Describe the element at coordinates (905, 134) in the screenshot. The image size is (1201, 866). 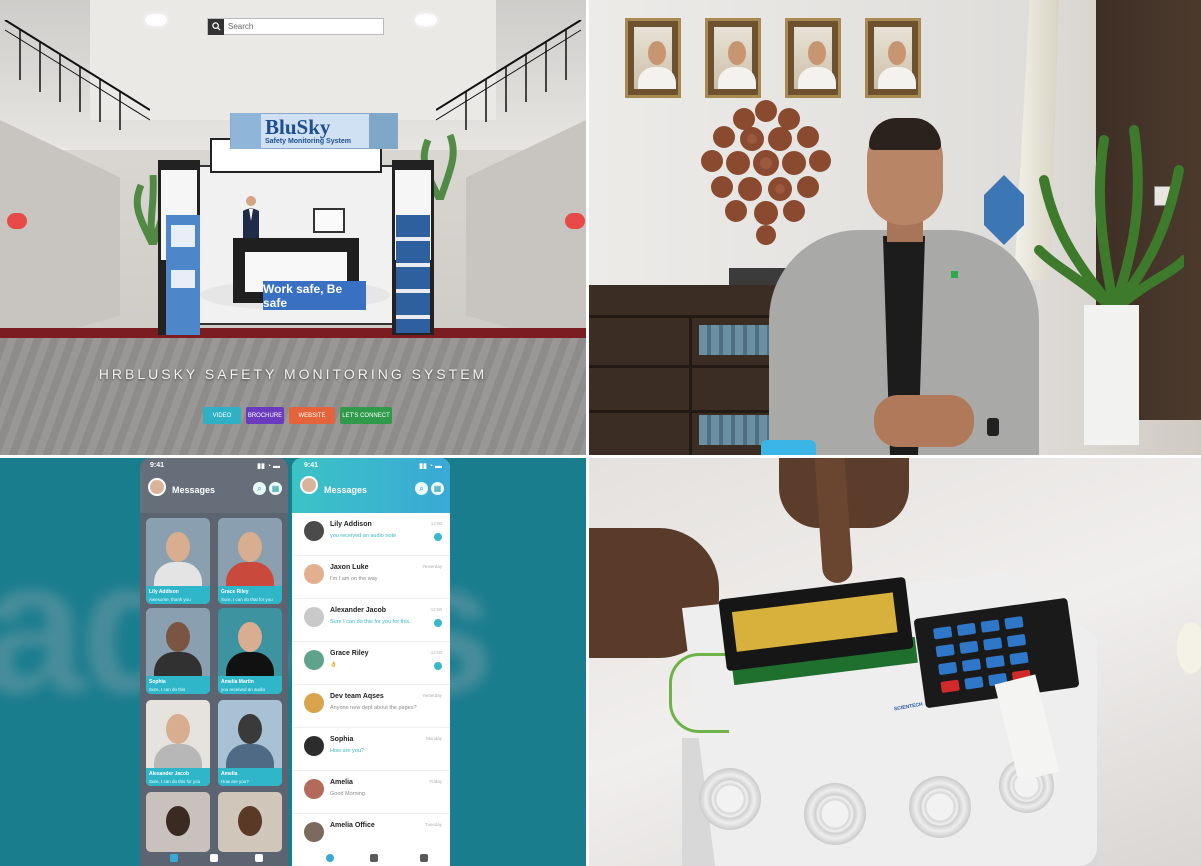
I see `man-hair` at that location.